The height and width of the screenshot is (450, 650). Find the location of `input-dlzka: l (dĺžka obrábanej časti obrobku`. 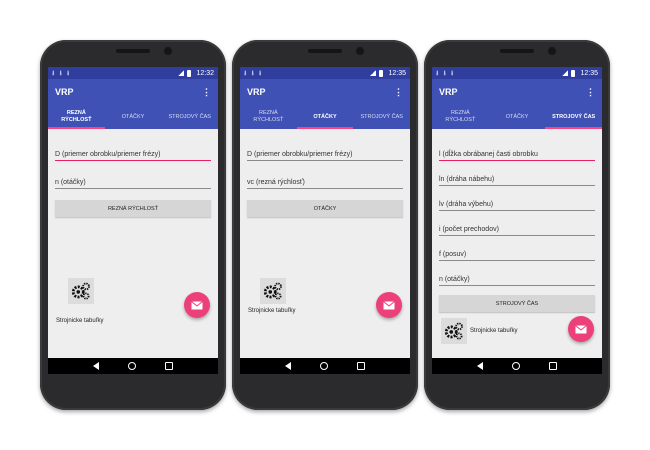

input-dlzka: l (dĺžka obrábanej časti obrobku is located at coordinates (517, 151).